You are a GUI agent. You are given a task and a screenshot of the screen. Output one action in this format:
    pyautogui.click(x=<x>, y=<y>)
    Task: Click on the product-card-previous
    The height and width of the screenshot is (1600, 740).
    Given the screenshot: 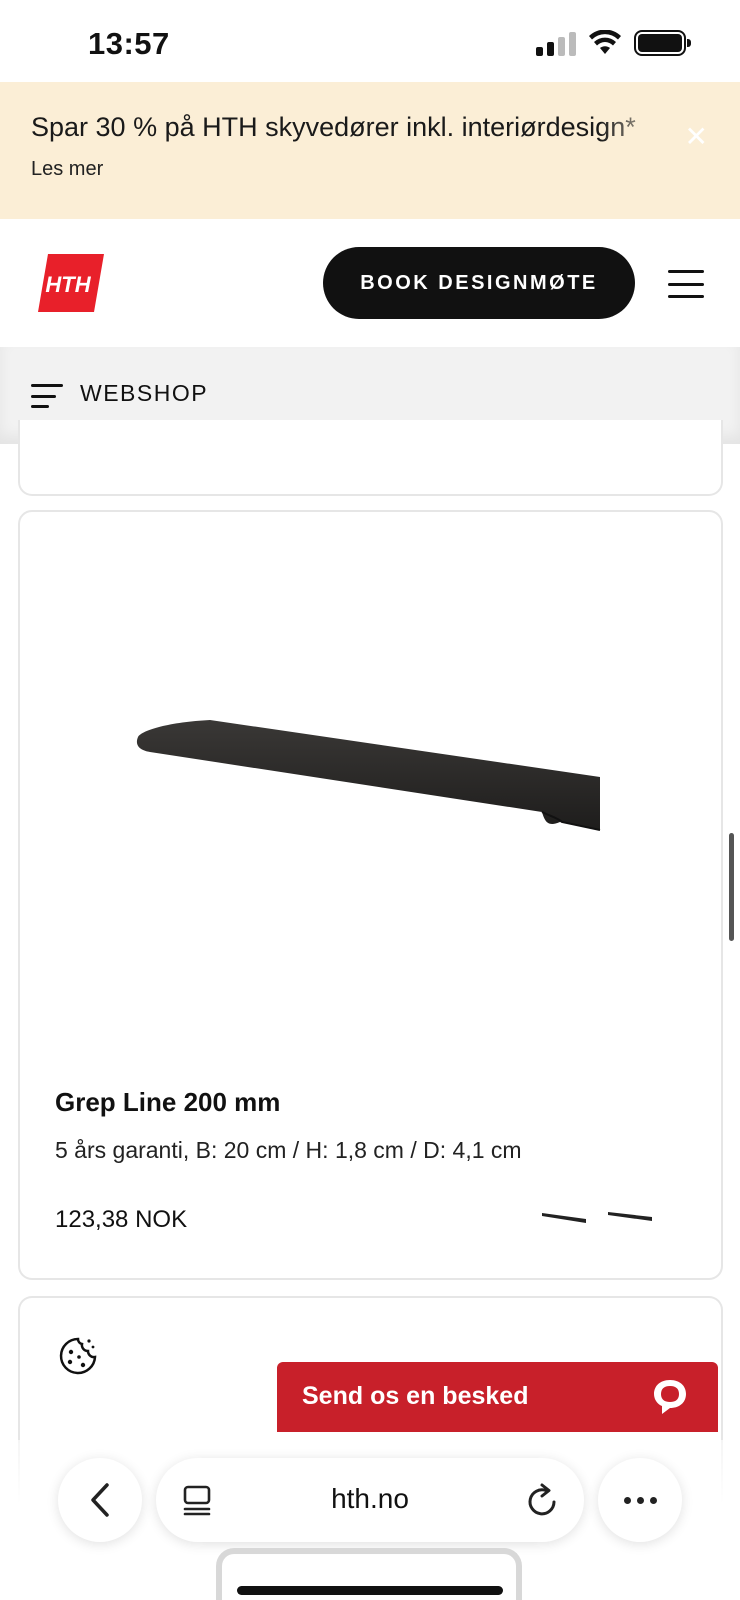 What is the action you would take?
    pyautogui.click(x=370, y=458)
    